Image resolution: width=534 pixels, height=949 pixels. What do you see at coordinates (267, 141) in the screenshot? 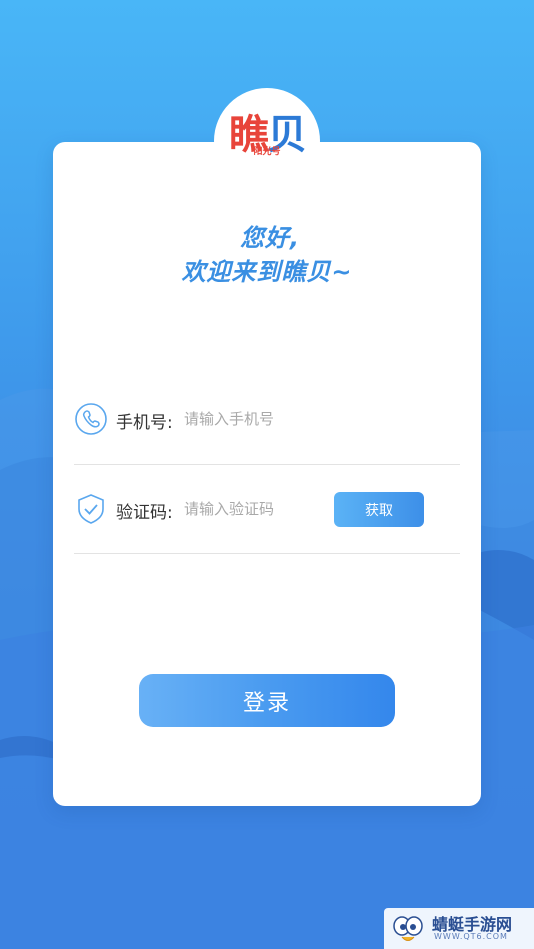
I see `app-logo: 瞧贝 阳光号` at bounding box center [267, 141].